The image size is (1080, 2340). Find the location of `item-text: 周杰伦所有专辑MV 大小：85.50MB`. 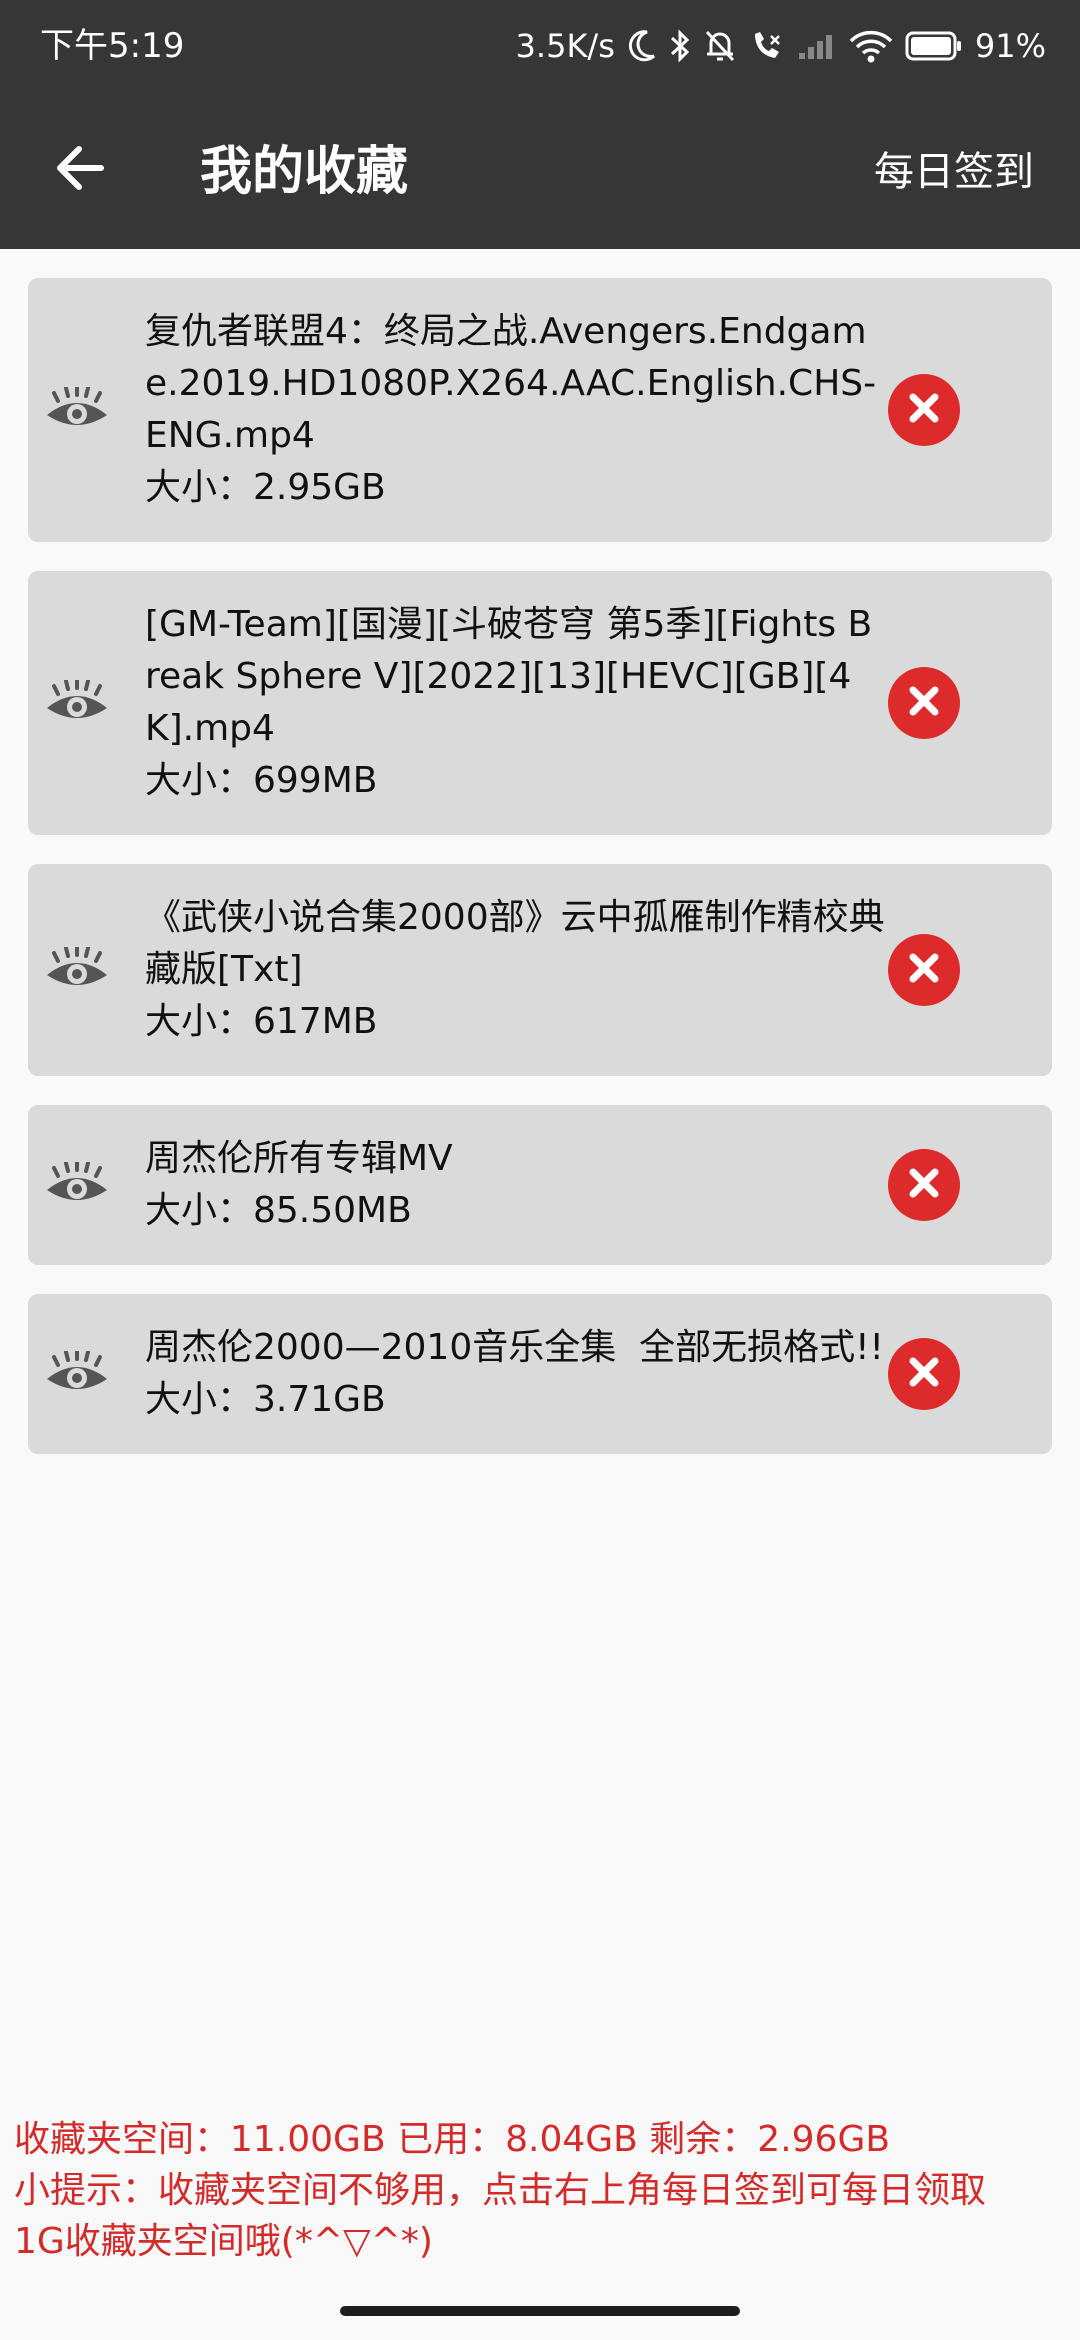

item-text: 周杰伦所有专辑MV 大小：85.50MB is located at coordinates (515, 1185).